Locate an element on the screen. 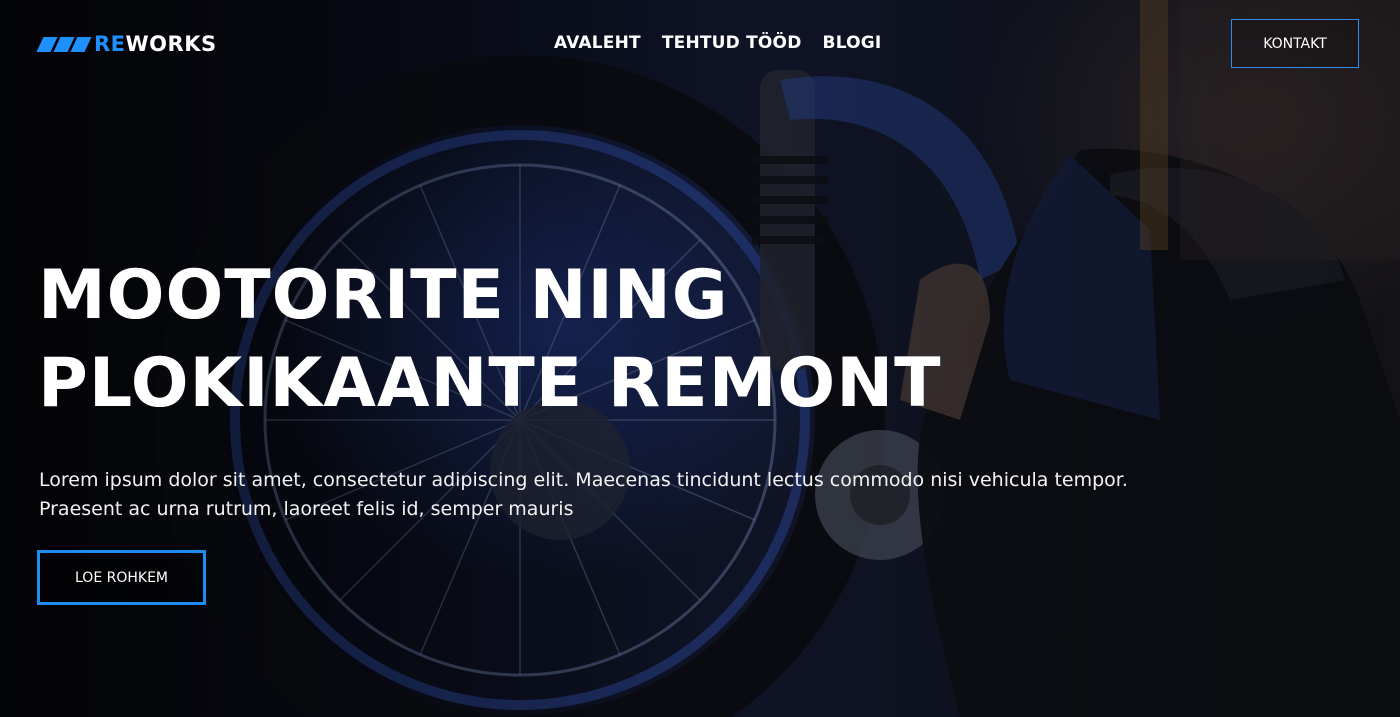 The image size is (1400, 717). logo-stripes-icon is located at coordinates (64, 44).